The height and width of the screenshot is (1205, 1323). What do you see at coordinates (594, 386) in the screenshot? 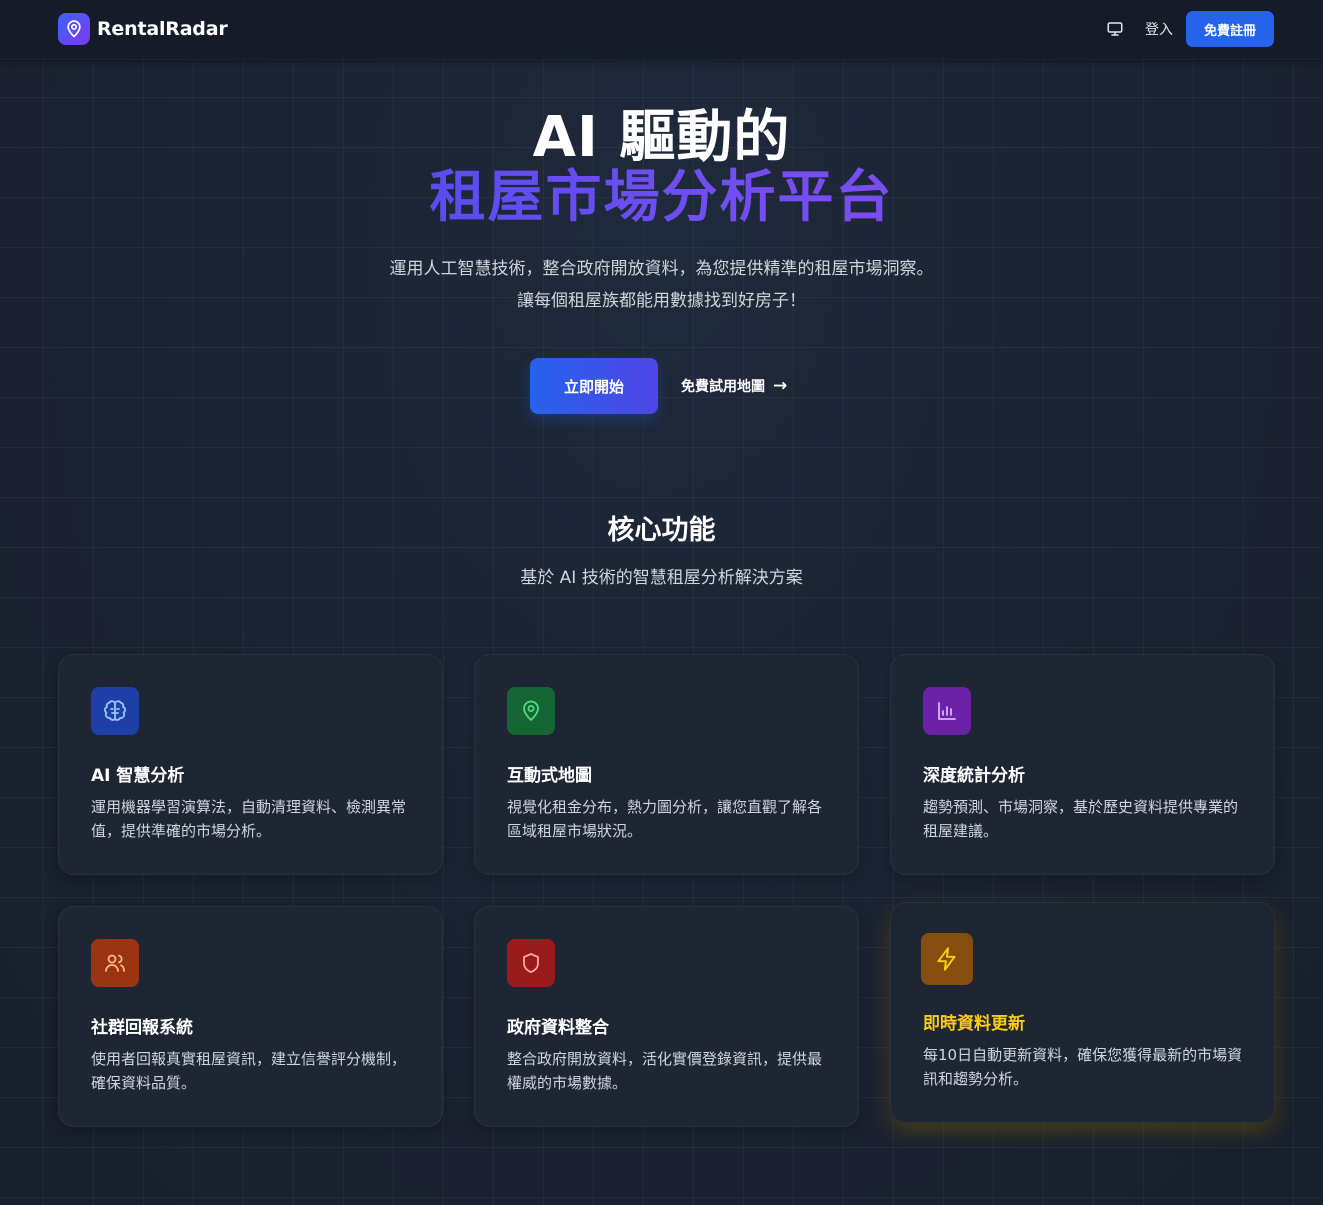
I see `start-now-button: 立即開始` at bounding box center [594, 386].